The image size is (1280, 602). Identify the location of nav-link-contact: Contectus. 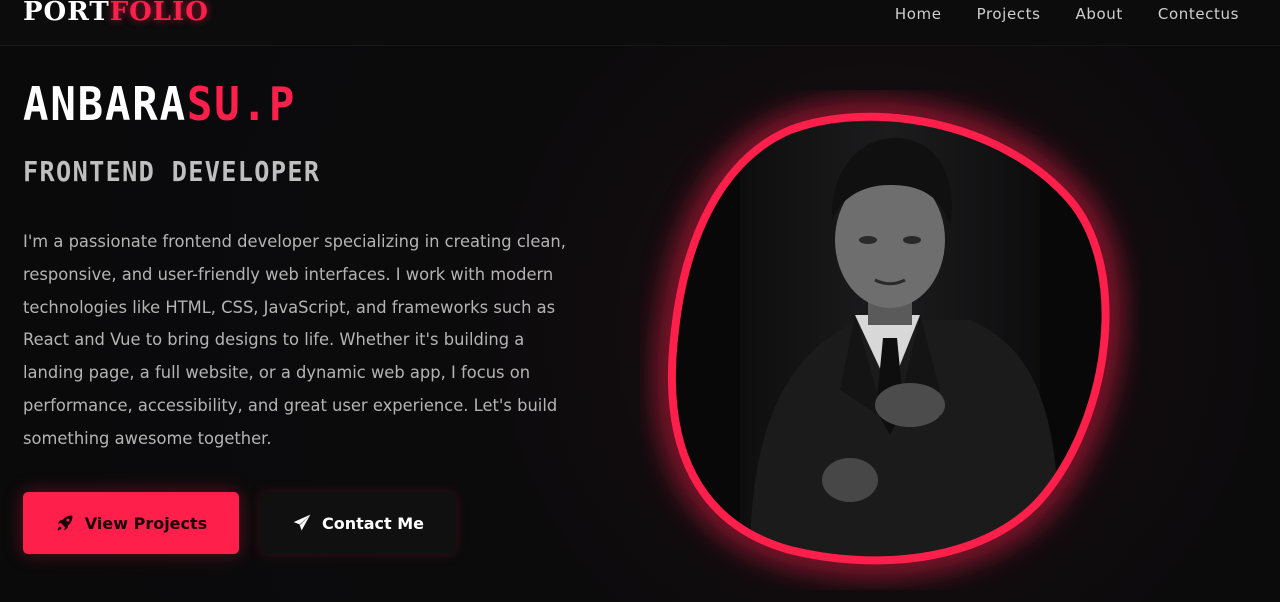
(1198, 14).